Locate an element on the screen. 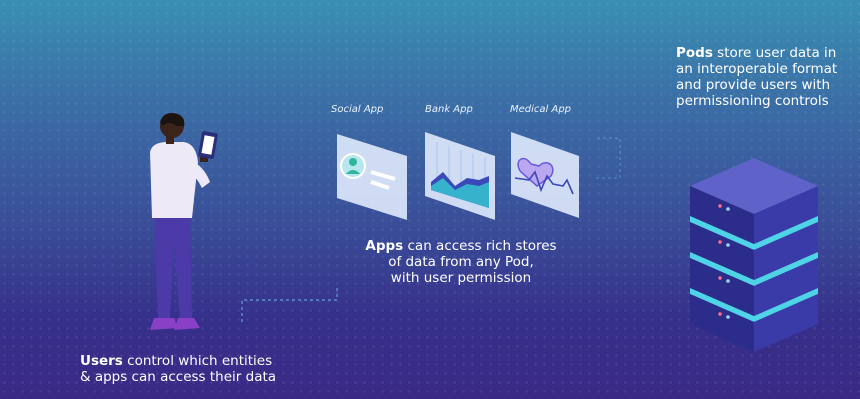 The image size is (860, 399). bank-app-card is located at coordinates (461, 175).